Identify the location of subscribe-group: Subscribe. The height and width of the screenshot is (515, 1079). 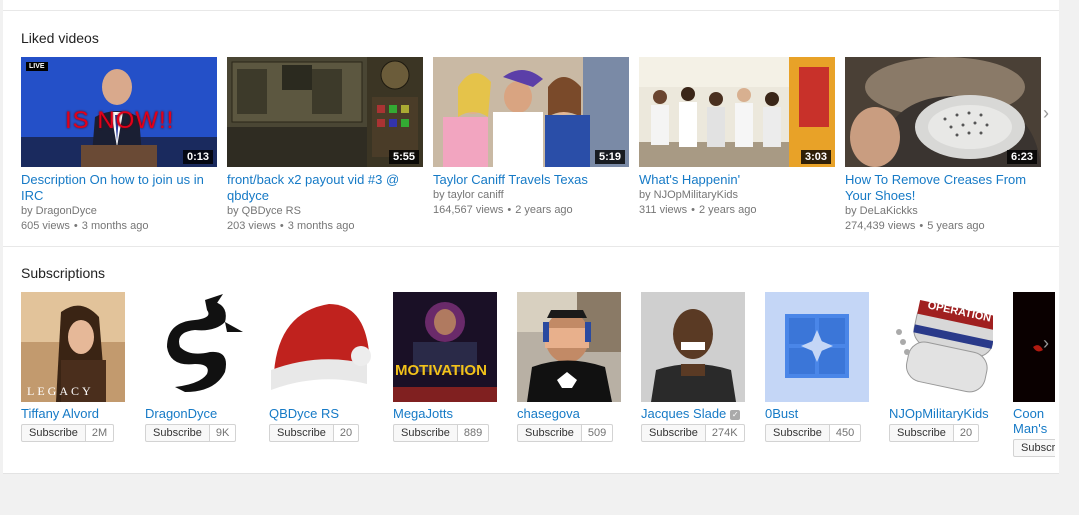
(1034, 448).